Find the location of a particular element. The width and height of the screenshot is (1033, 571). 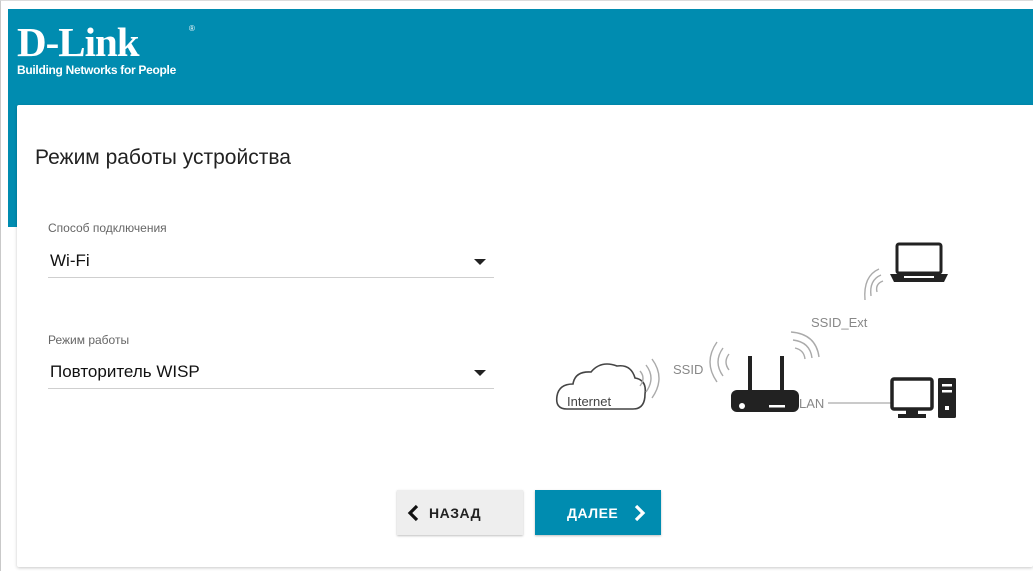

logo-registered-mark: ® is located at coordinates (192, 28).